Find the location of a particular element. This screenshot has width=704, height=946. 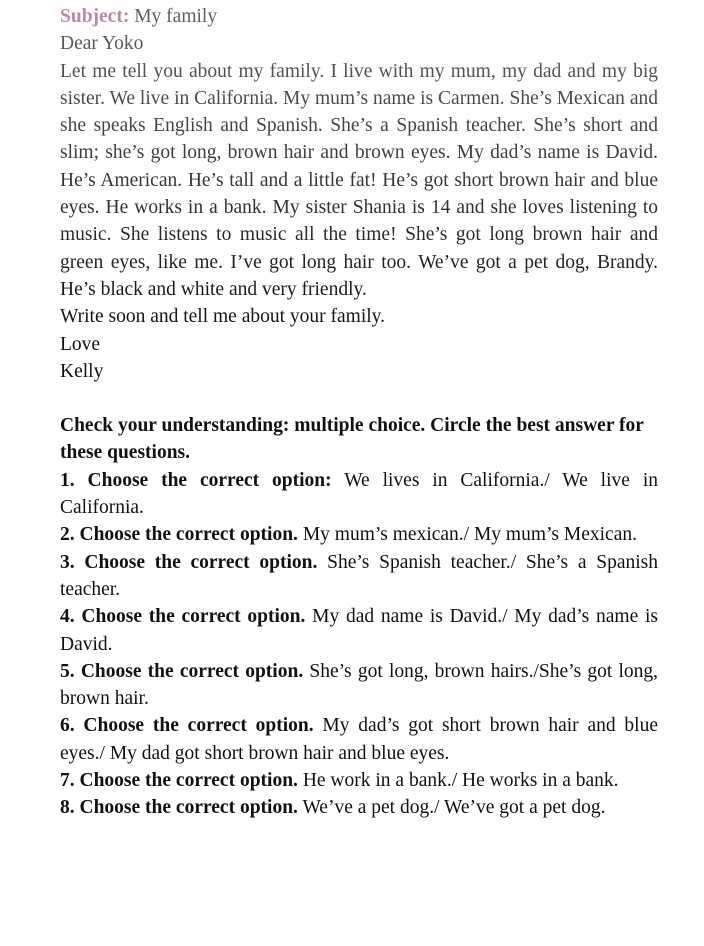

question-stem: 7. Choose the correct option. is located at coordinates (179, 781).